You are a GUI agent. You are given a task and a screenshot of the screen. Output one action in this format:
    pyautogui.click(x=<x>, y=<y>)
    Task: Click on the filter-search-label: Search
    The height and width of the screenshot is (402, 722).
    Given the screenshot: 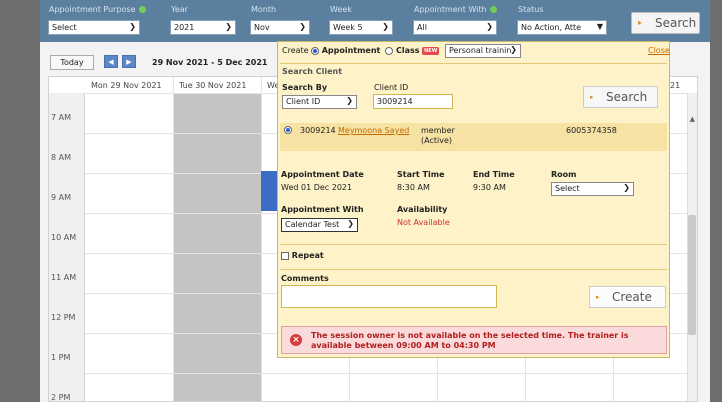 What is the action you would take?
    pyautogui.click(x=676, y=23)
    